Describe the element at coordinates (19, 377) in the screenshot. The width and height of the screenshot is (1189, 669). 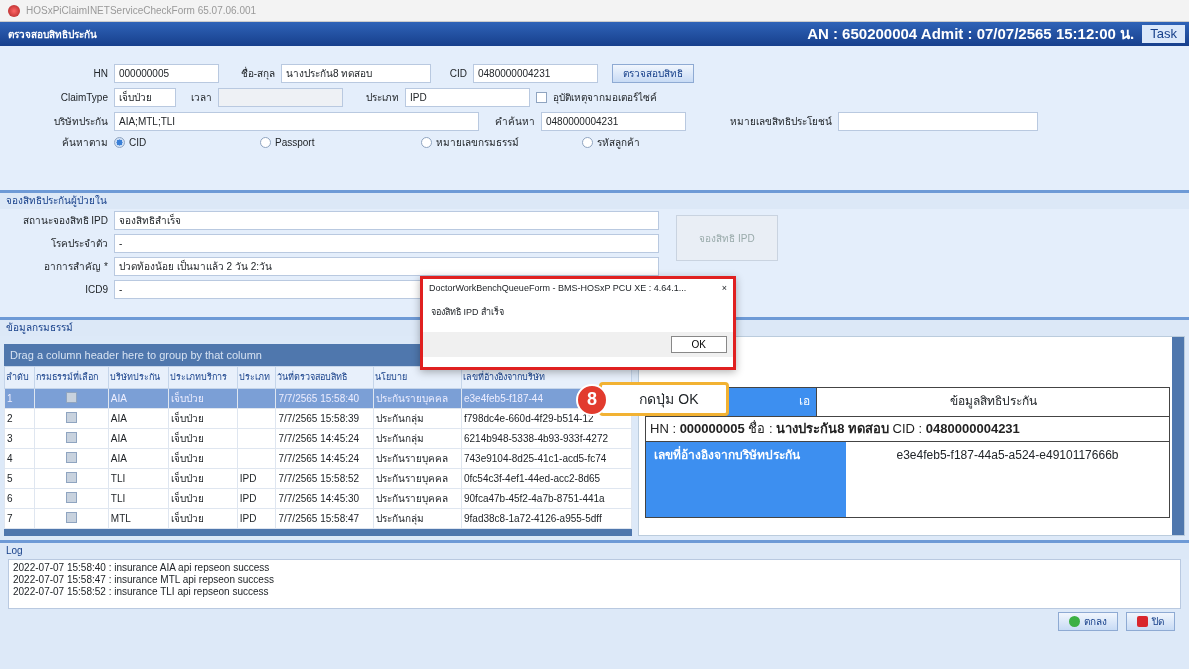
I see `column-header: ลำดับ` at that location.